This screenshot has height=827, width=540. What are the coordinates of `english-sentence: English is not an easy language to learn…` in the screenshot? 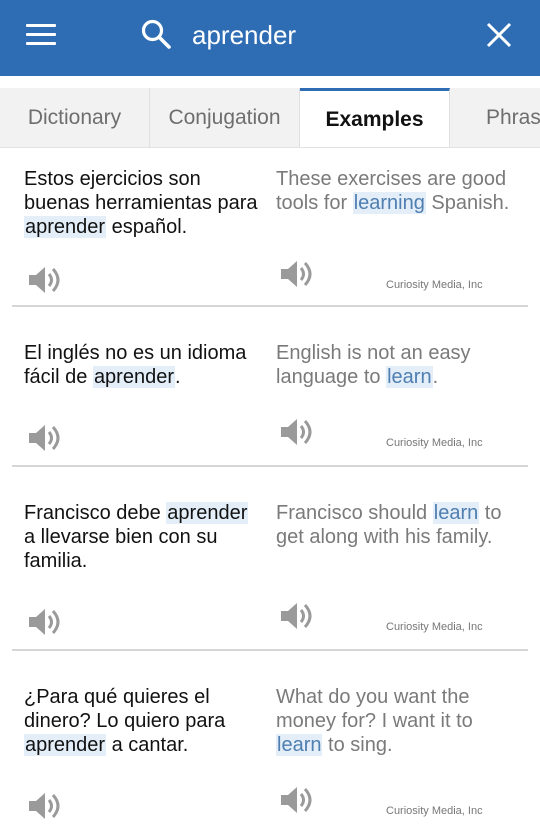 It's located at (396, 365).